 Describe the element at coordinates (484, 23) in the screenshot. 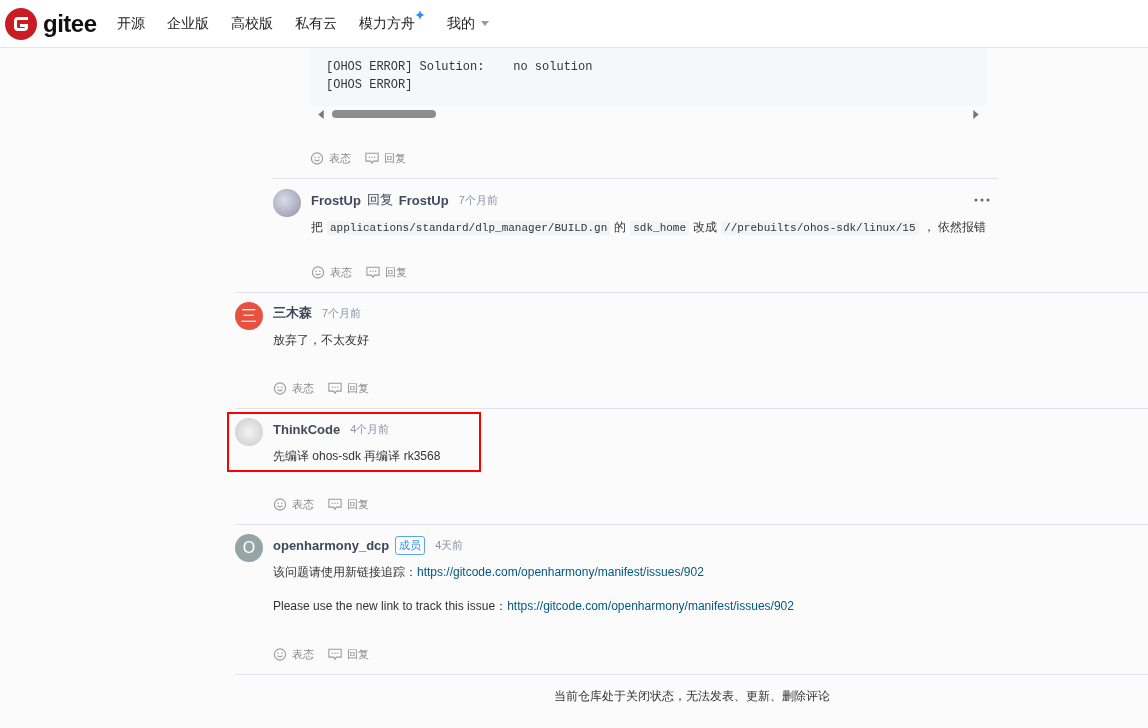

I see `caret-icon` at that location.